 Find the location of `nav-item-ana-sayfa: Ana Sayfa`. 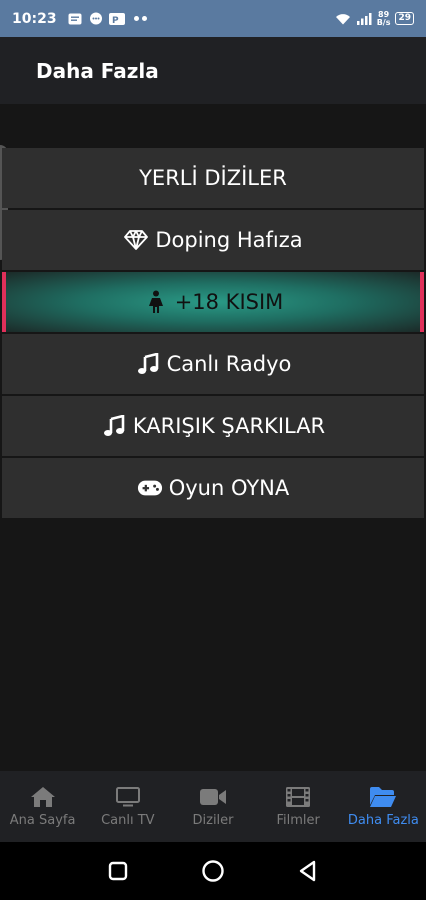

nav-item-ana-sayfa: Ana Sayfa is located at coordinates (42, 806).